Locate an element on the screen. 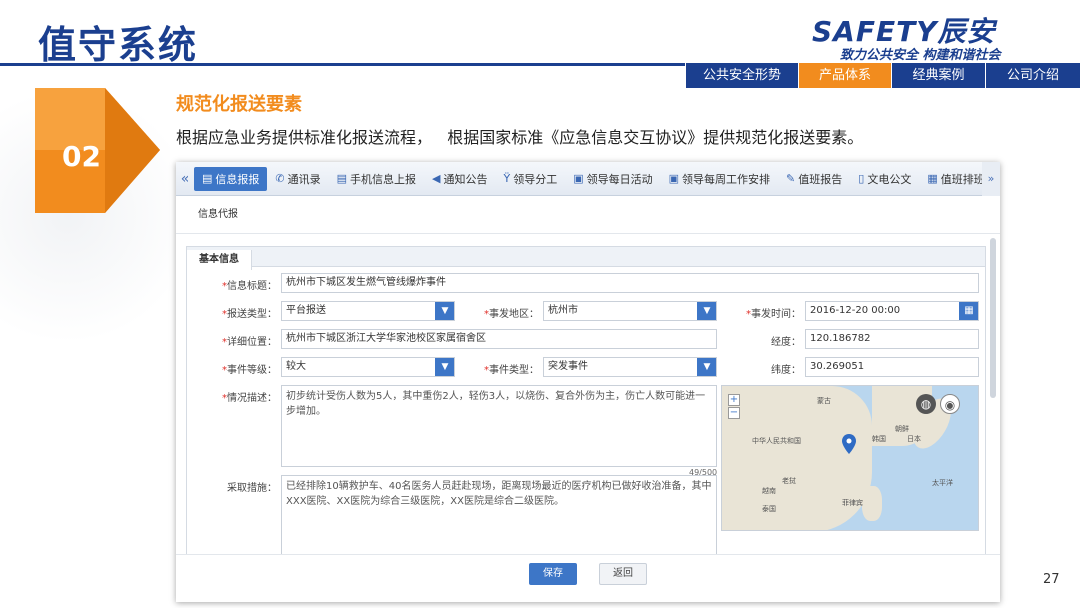 This screenshot has width=1080, height=608. scrollbar is located at coordinates (993, 318).